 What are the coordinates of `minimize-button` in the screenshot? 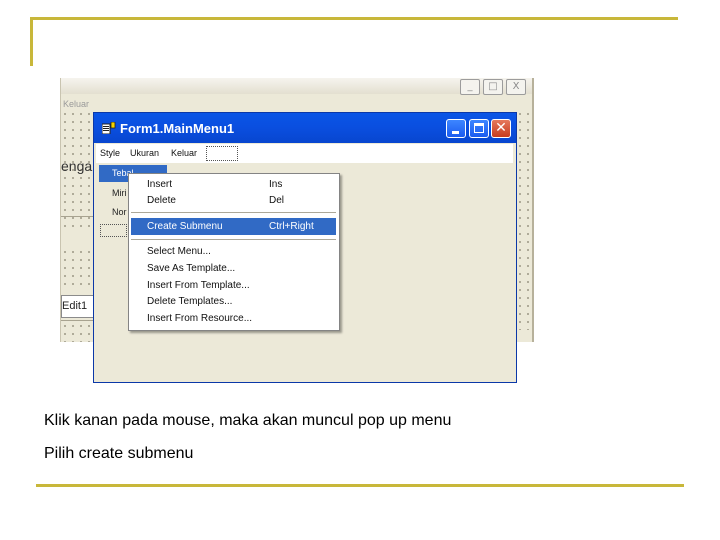 It's located at (456, 128).